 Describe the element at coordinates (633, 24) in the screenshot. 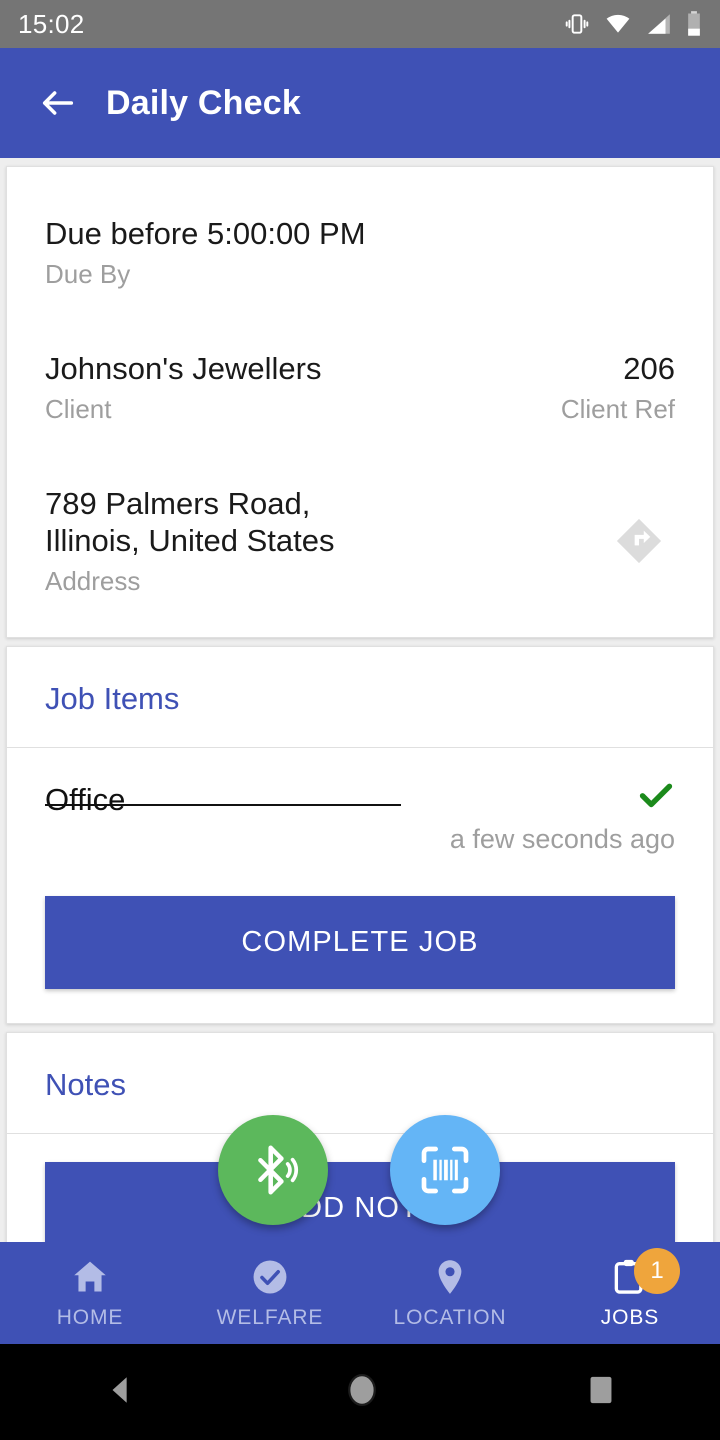

I see `status-icon-group` at that location.